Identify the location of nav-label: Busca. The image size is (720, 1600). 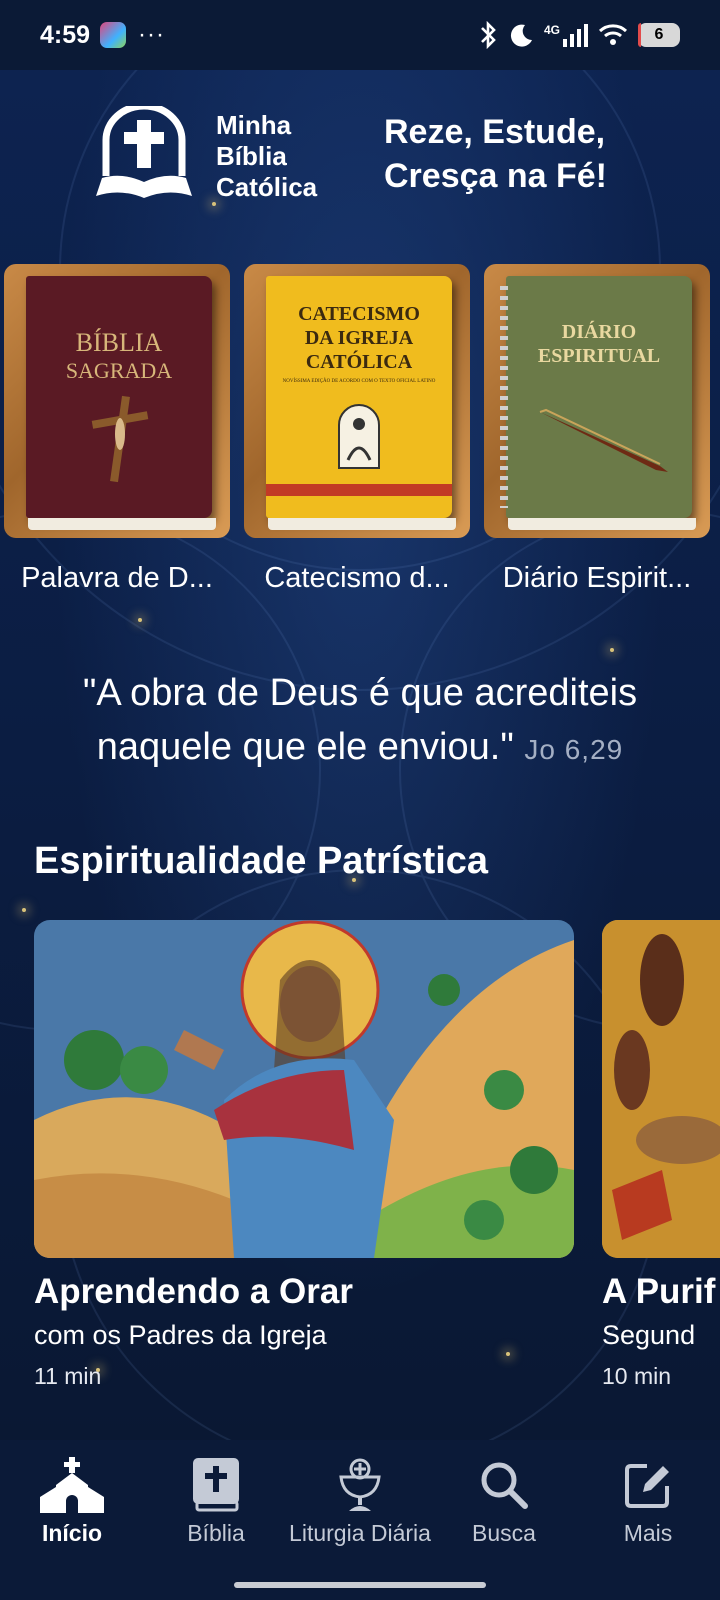
(504, 1533).